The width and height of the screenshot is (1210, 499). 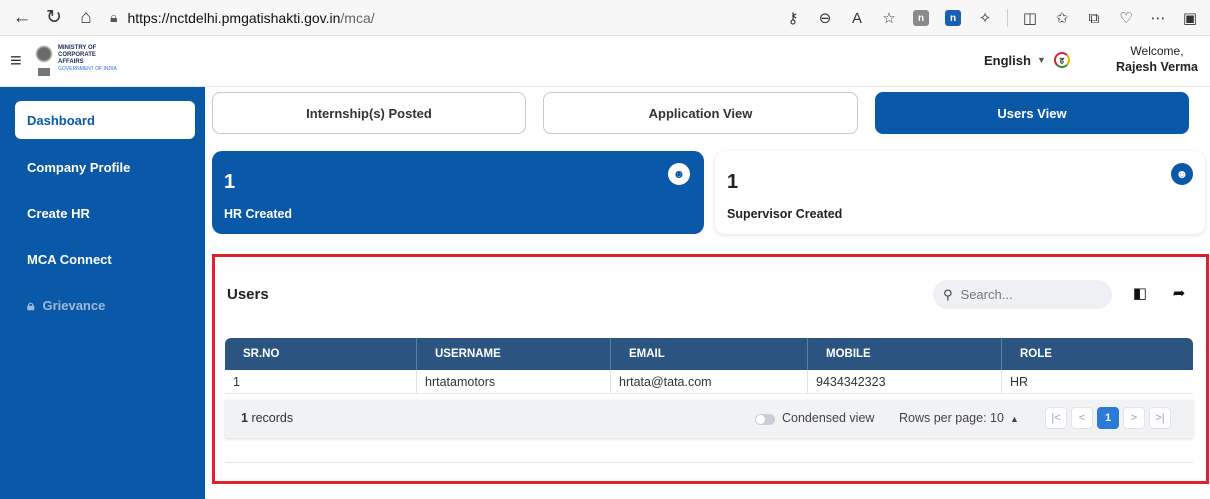 I want to click on stat-label: Supervisor Created, so click(x=785, y=214).